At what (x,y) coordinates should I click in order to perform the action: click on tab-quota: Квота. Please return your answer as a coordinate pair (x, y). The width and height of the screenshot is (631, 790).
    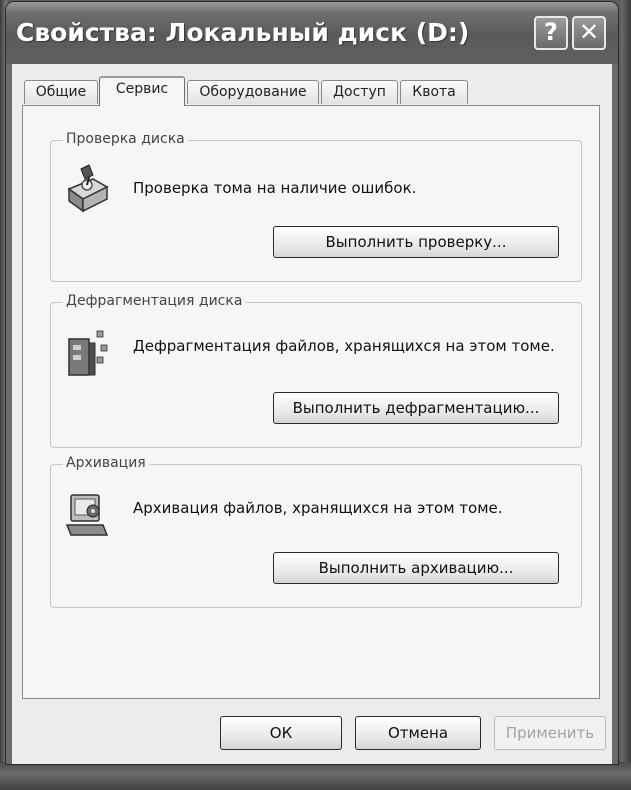
    Looking at the image, I should click on (434, 92).